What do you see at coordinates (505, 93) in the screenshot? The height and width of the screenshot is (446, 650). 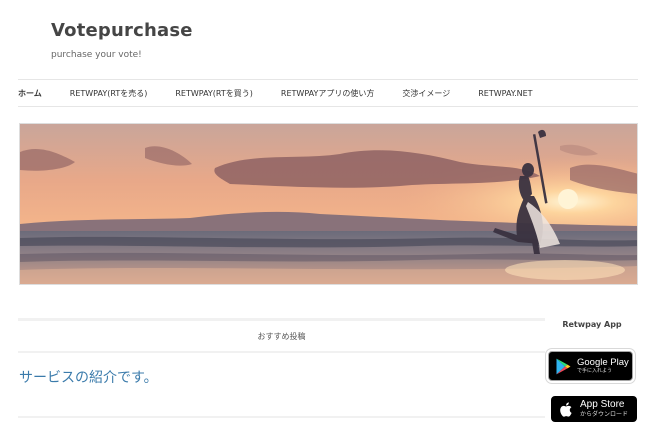 I see `nav-item-retwpay-net: RETWPAY.NET` at bounding box center [505, 93].